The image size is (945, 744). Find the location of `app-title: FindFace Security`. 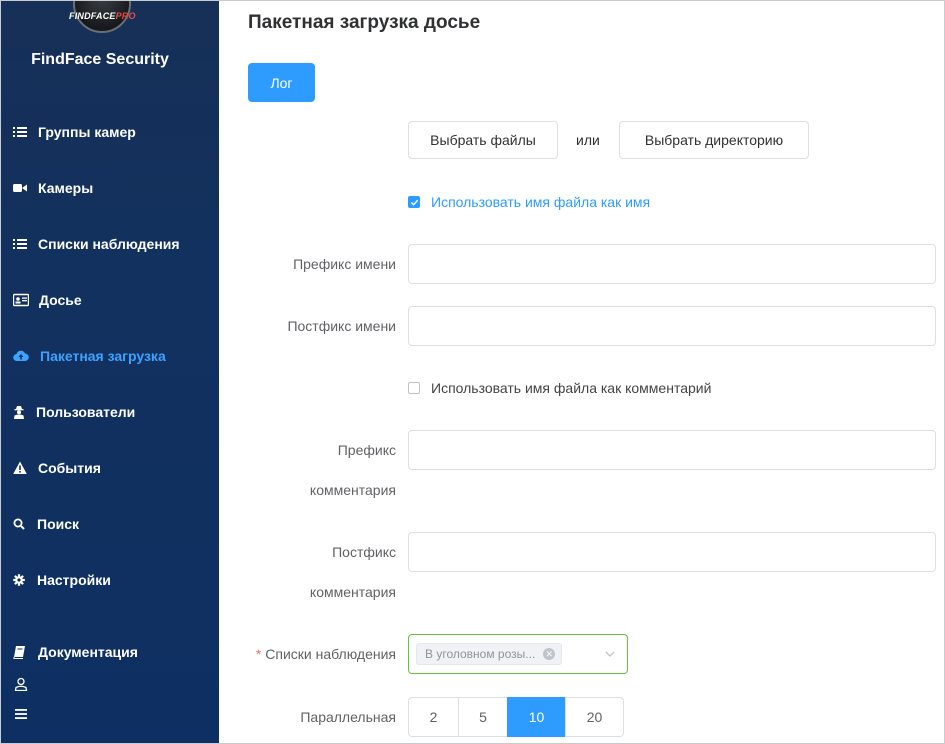

app-title: FindFace Security is located at coordinates (100, 59).